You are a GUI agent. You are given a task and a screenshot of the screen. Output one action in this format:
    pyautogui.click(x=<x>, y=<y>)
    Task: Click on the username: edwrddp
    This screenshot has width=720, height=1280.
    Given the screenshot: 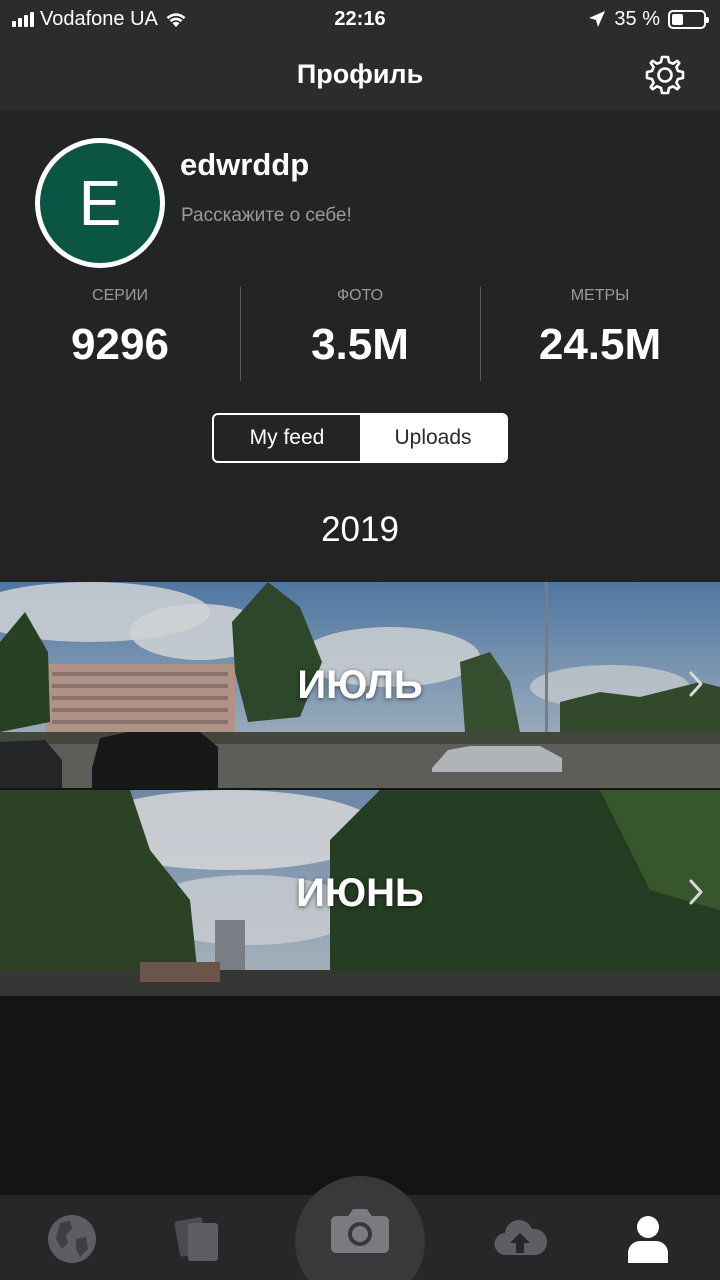 What is the action you would take?
    pyautogui.click(x=245, y=164)
    